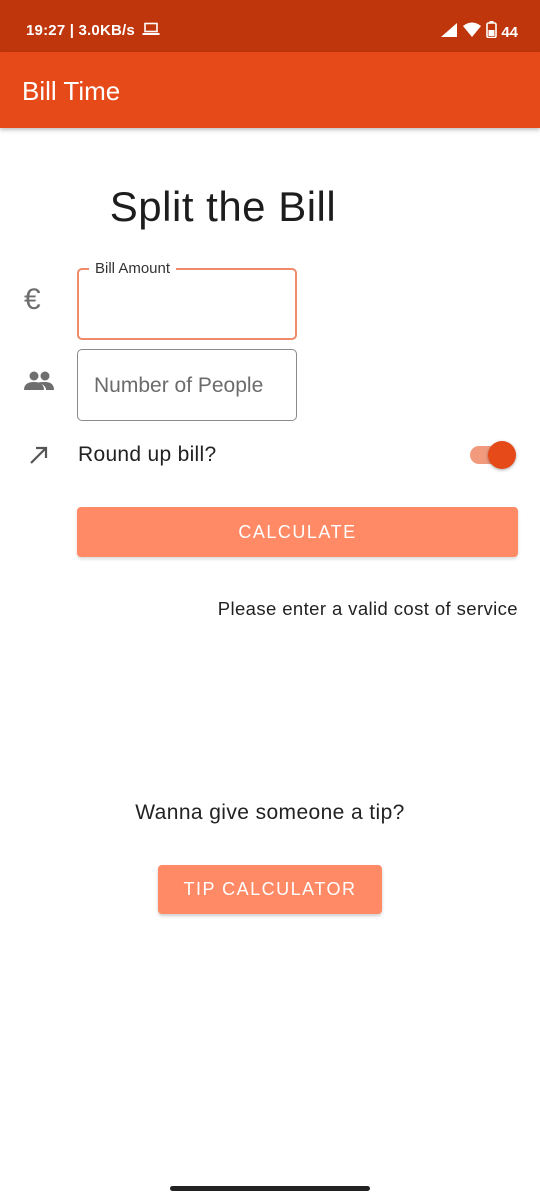  Describe the element at coordinates (502, 455) in the screenshot. I see `switch-thumb` at that location.